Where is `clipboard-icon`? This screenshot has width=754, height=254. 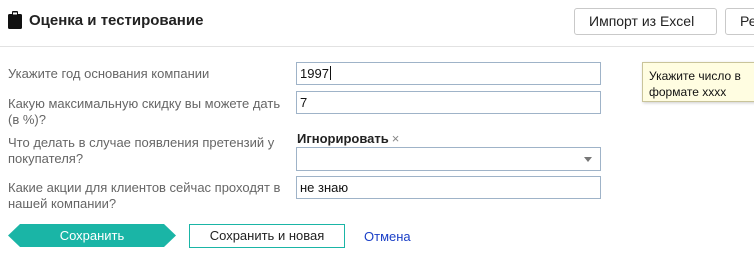
clipboard-icon is located at coordinates (15, 20).